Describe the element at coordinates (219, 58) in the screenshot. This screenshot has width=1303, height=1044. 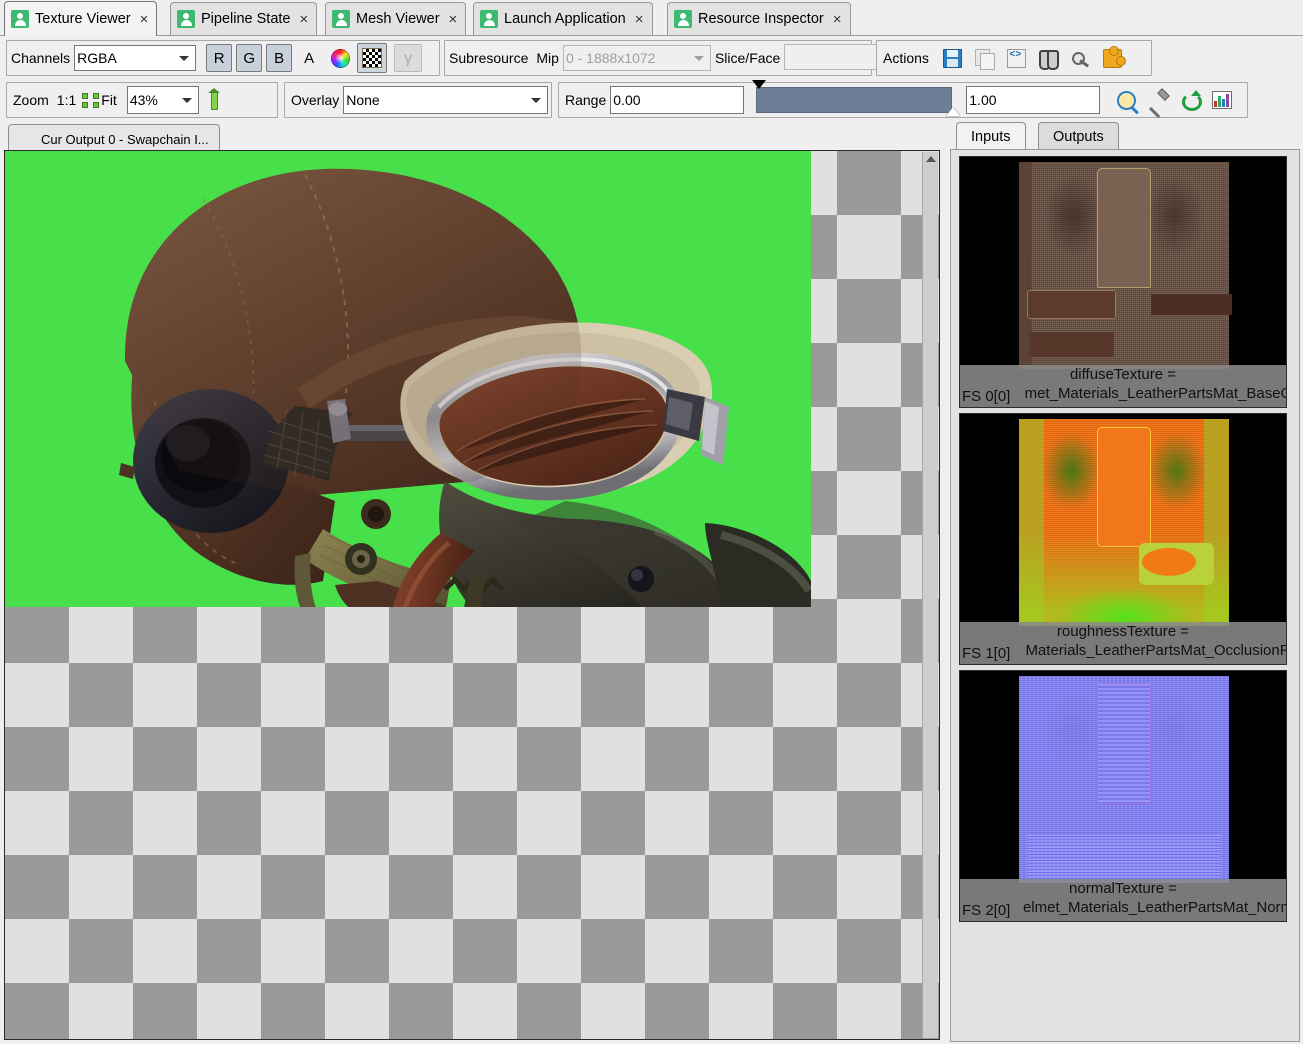
I see `channel-button-r: R` at that location.